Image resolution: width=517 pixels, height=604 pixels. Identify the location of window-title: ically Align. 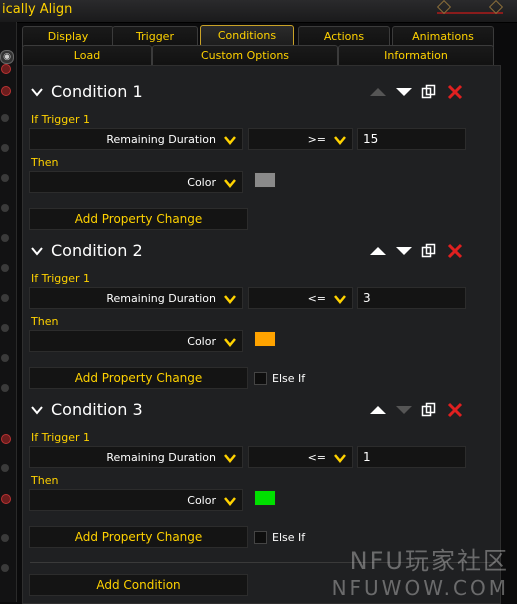
(37, 9).